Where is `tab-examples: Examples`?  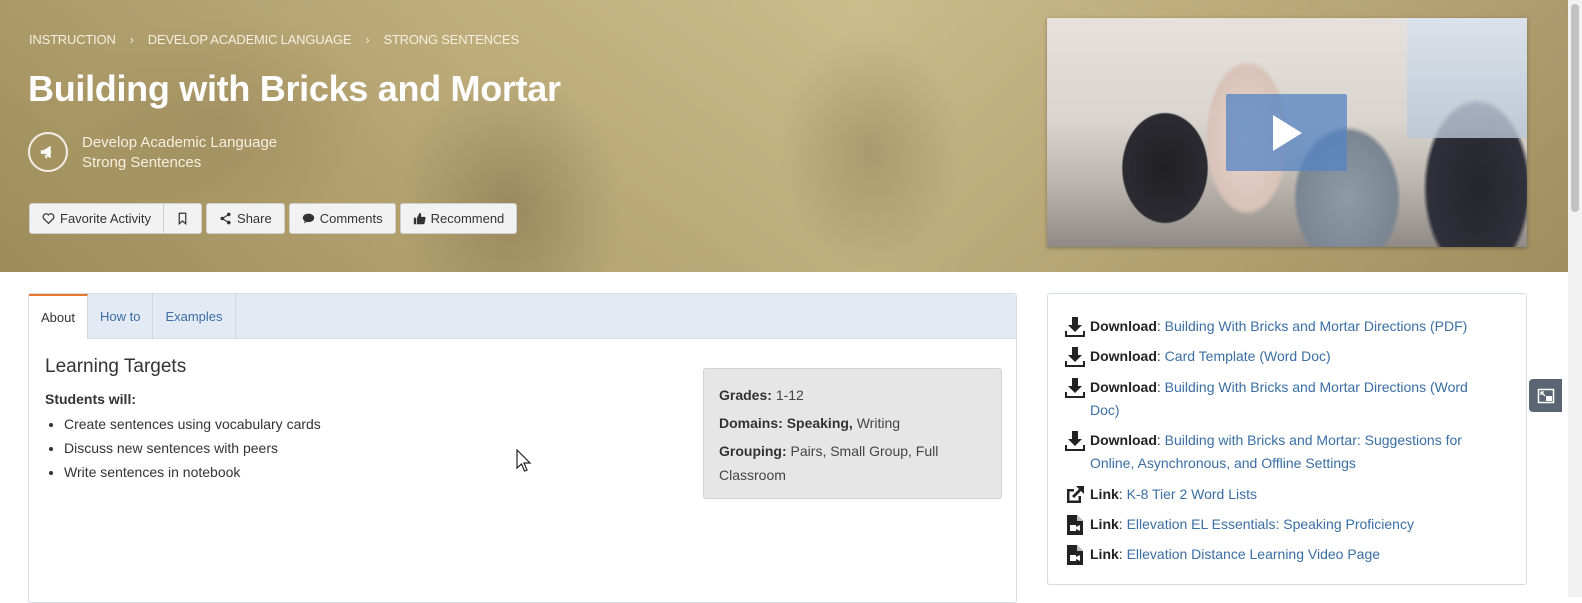 tab-examples: Examples is located at coordinates (194, 316).